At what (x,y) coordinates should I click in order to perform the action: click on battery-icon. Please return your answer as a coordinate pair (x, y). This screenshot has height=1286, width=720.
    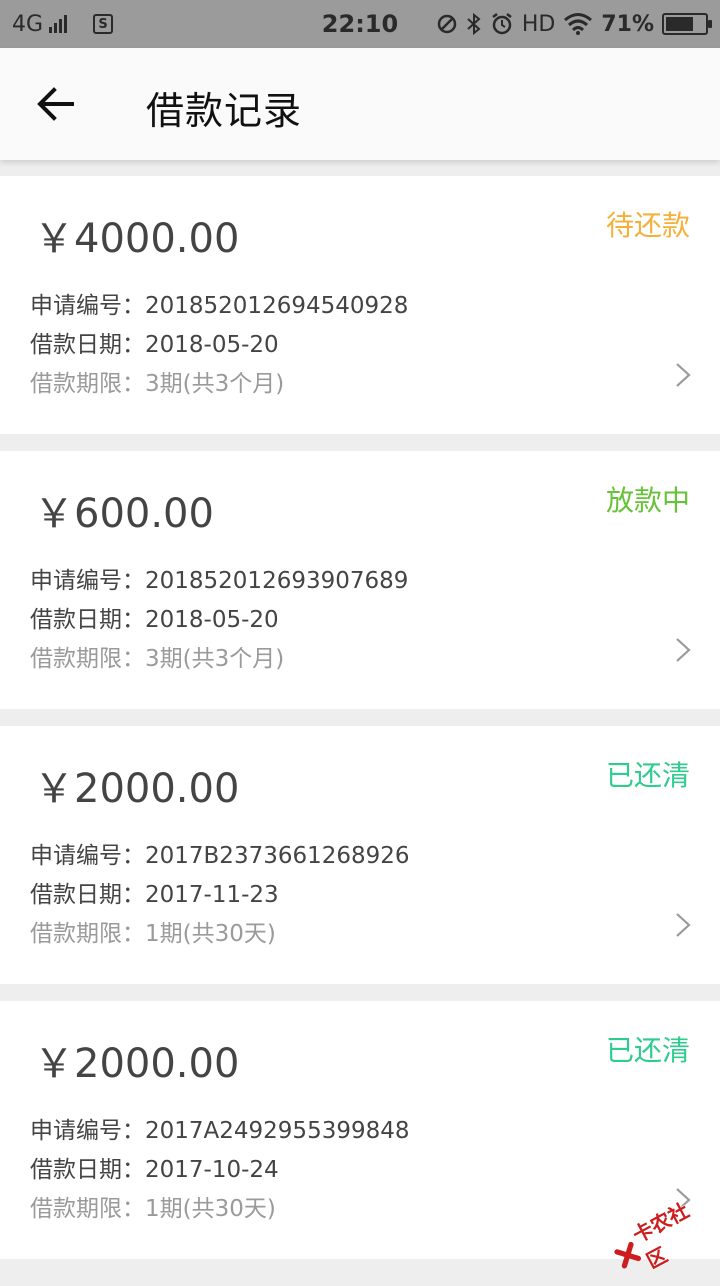
    Looking at the image, I should click on (685, 24).